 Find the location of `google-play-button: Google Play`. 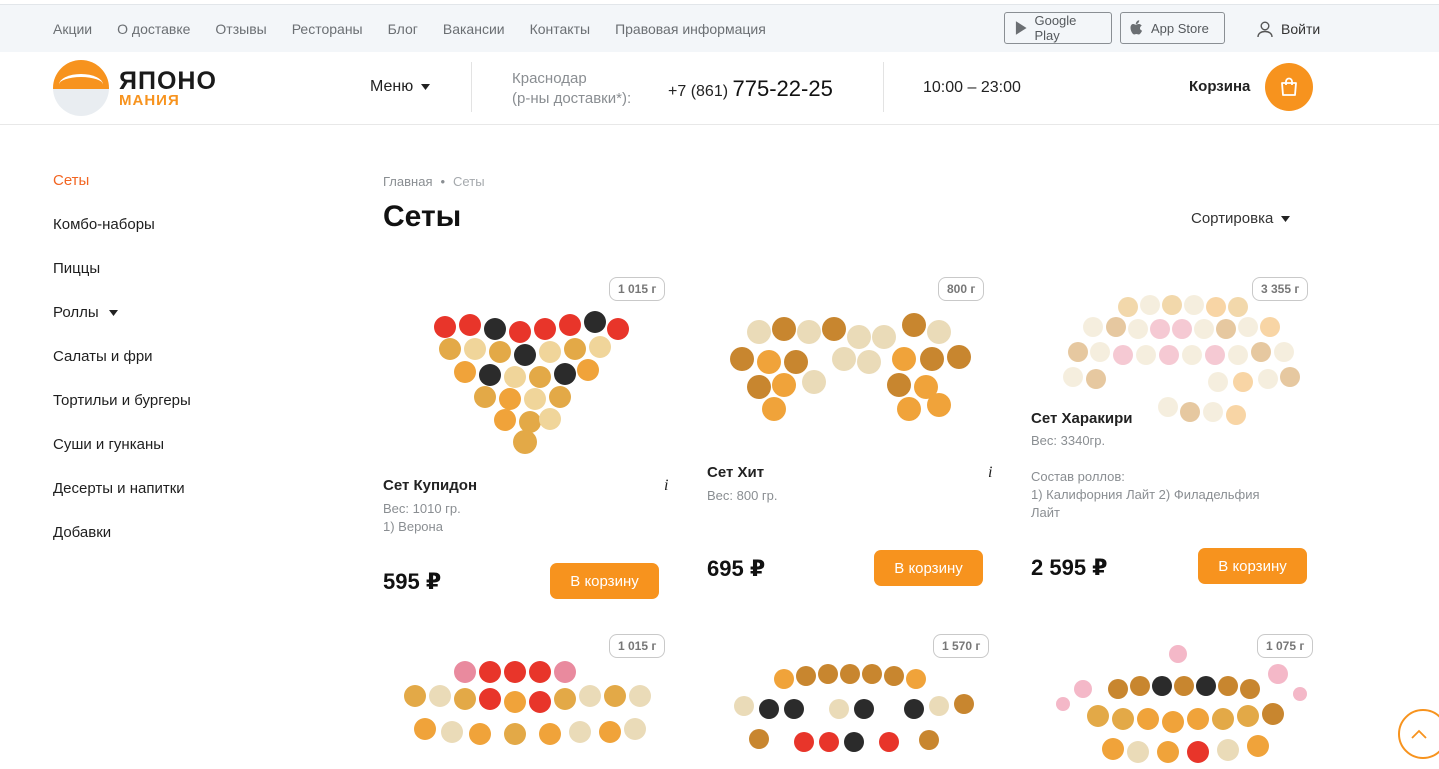

google-play-button: Google Play is located at coordinates (1058, 28).